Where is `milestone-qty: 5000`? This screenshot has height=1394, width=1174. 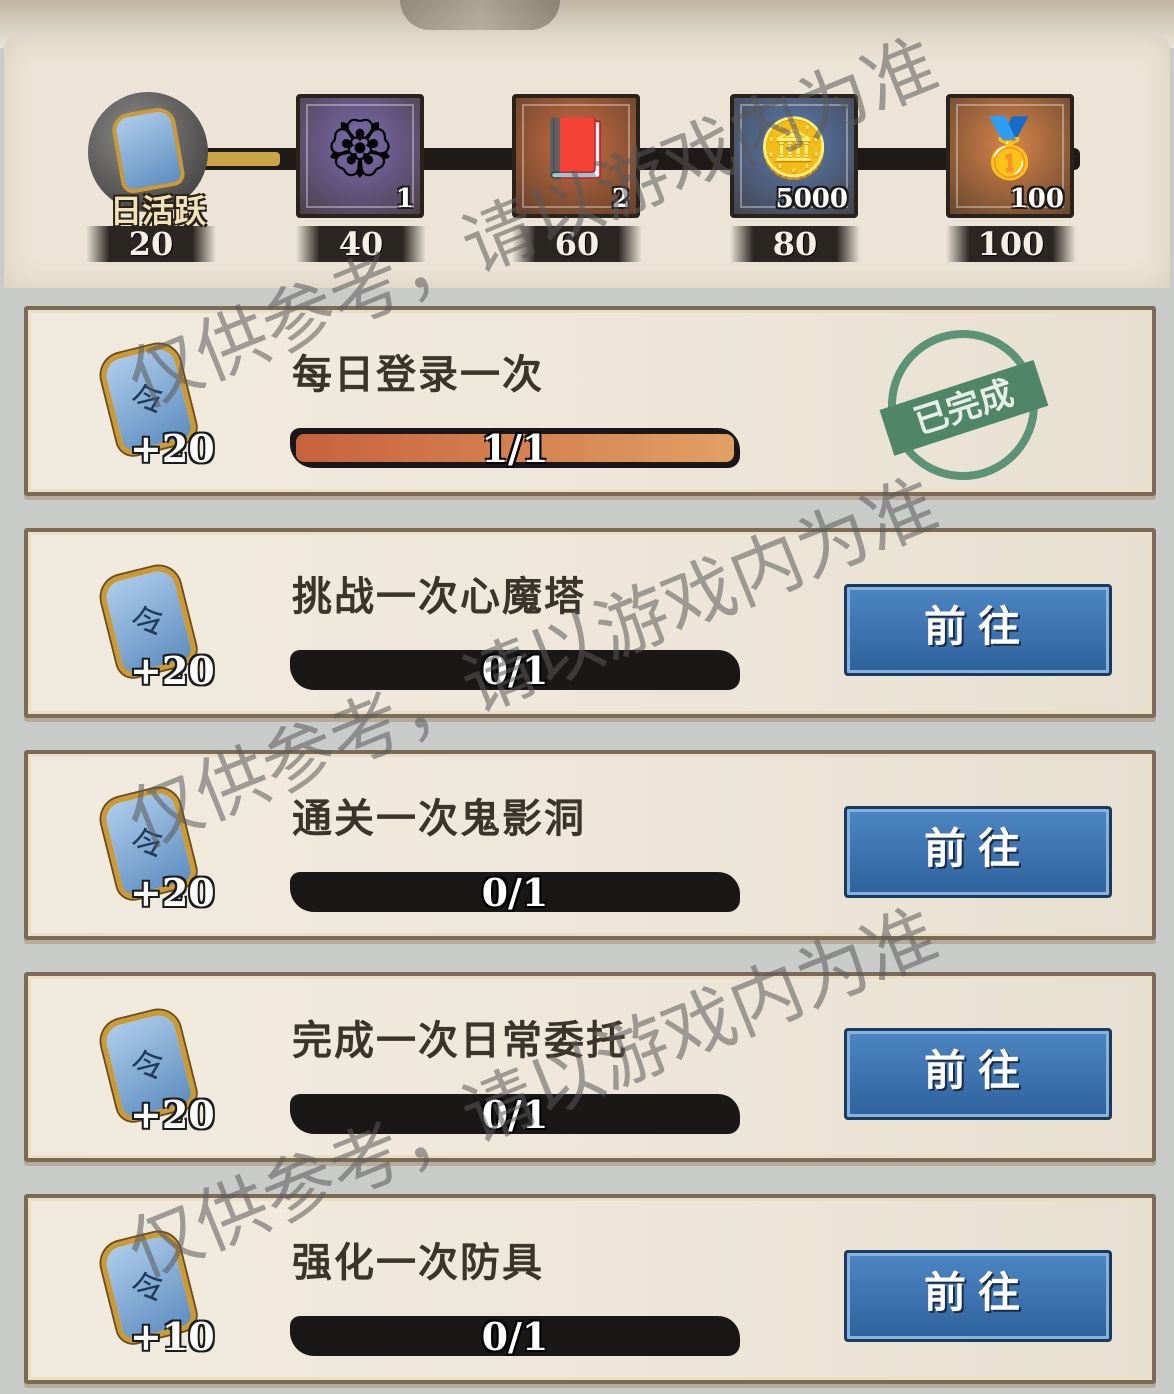 milestone-qty: 5000 is located at coordinates (811, 199).